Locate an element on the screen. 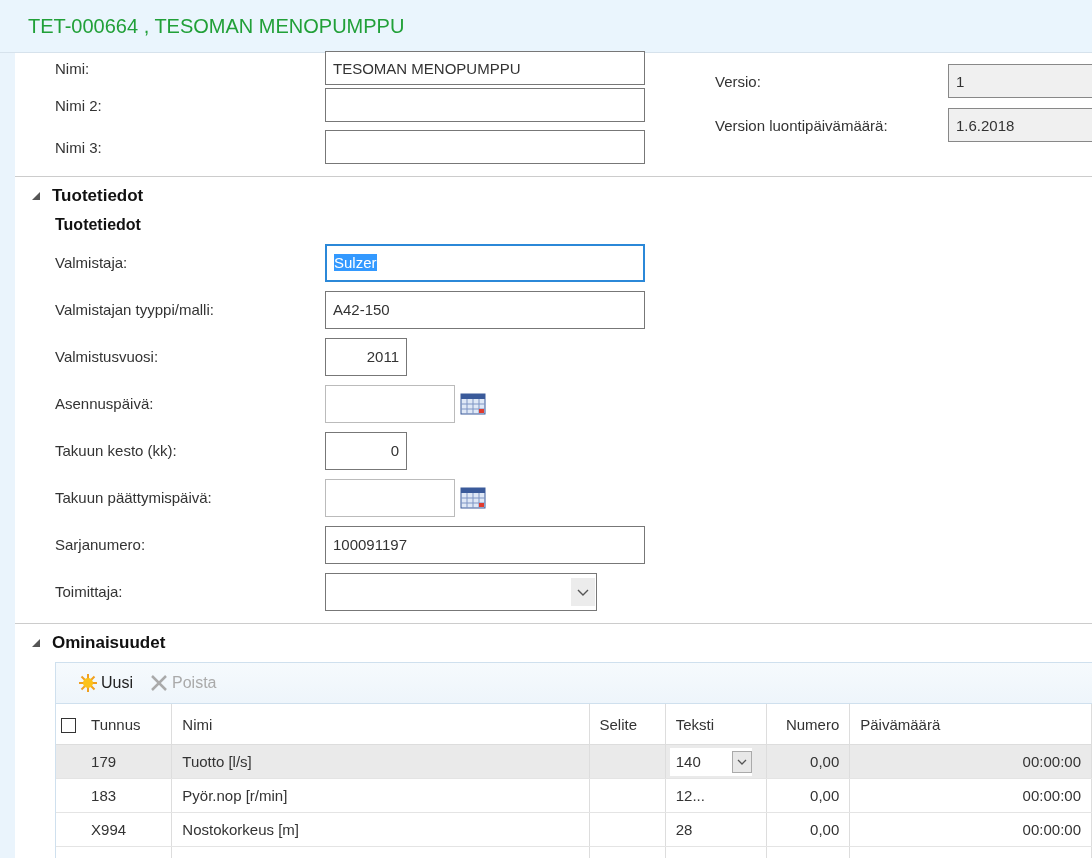 The image size is (1092, 858). number-field: 0 is located at coordinates (366, 450).